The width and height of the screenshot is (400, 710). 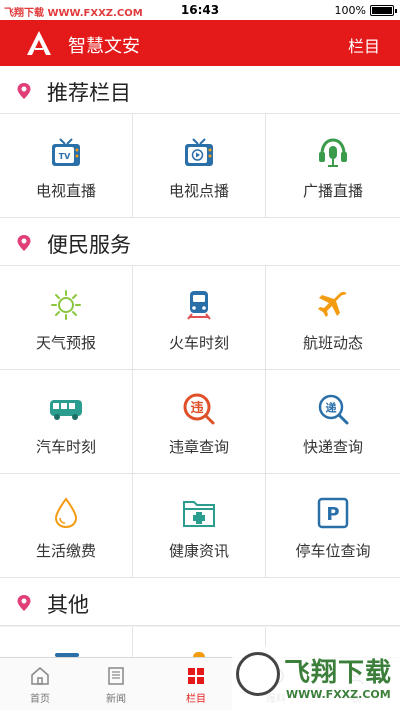 I want to click on watermark-logo-icon, so click(x=258, y=674).